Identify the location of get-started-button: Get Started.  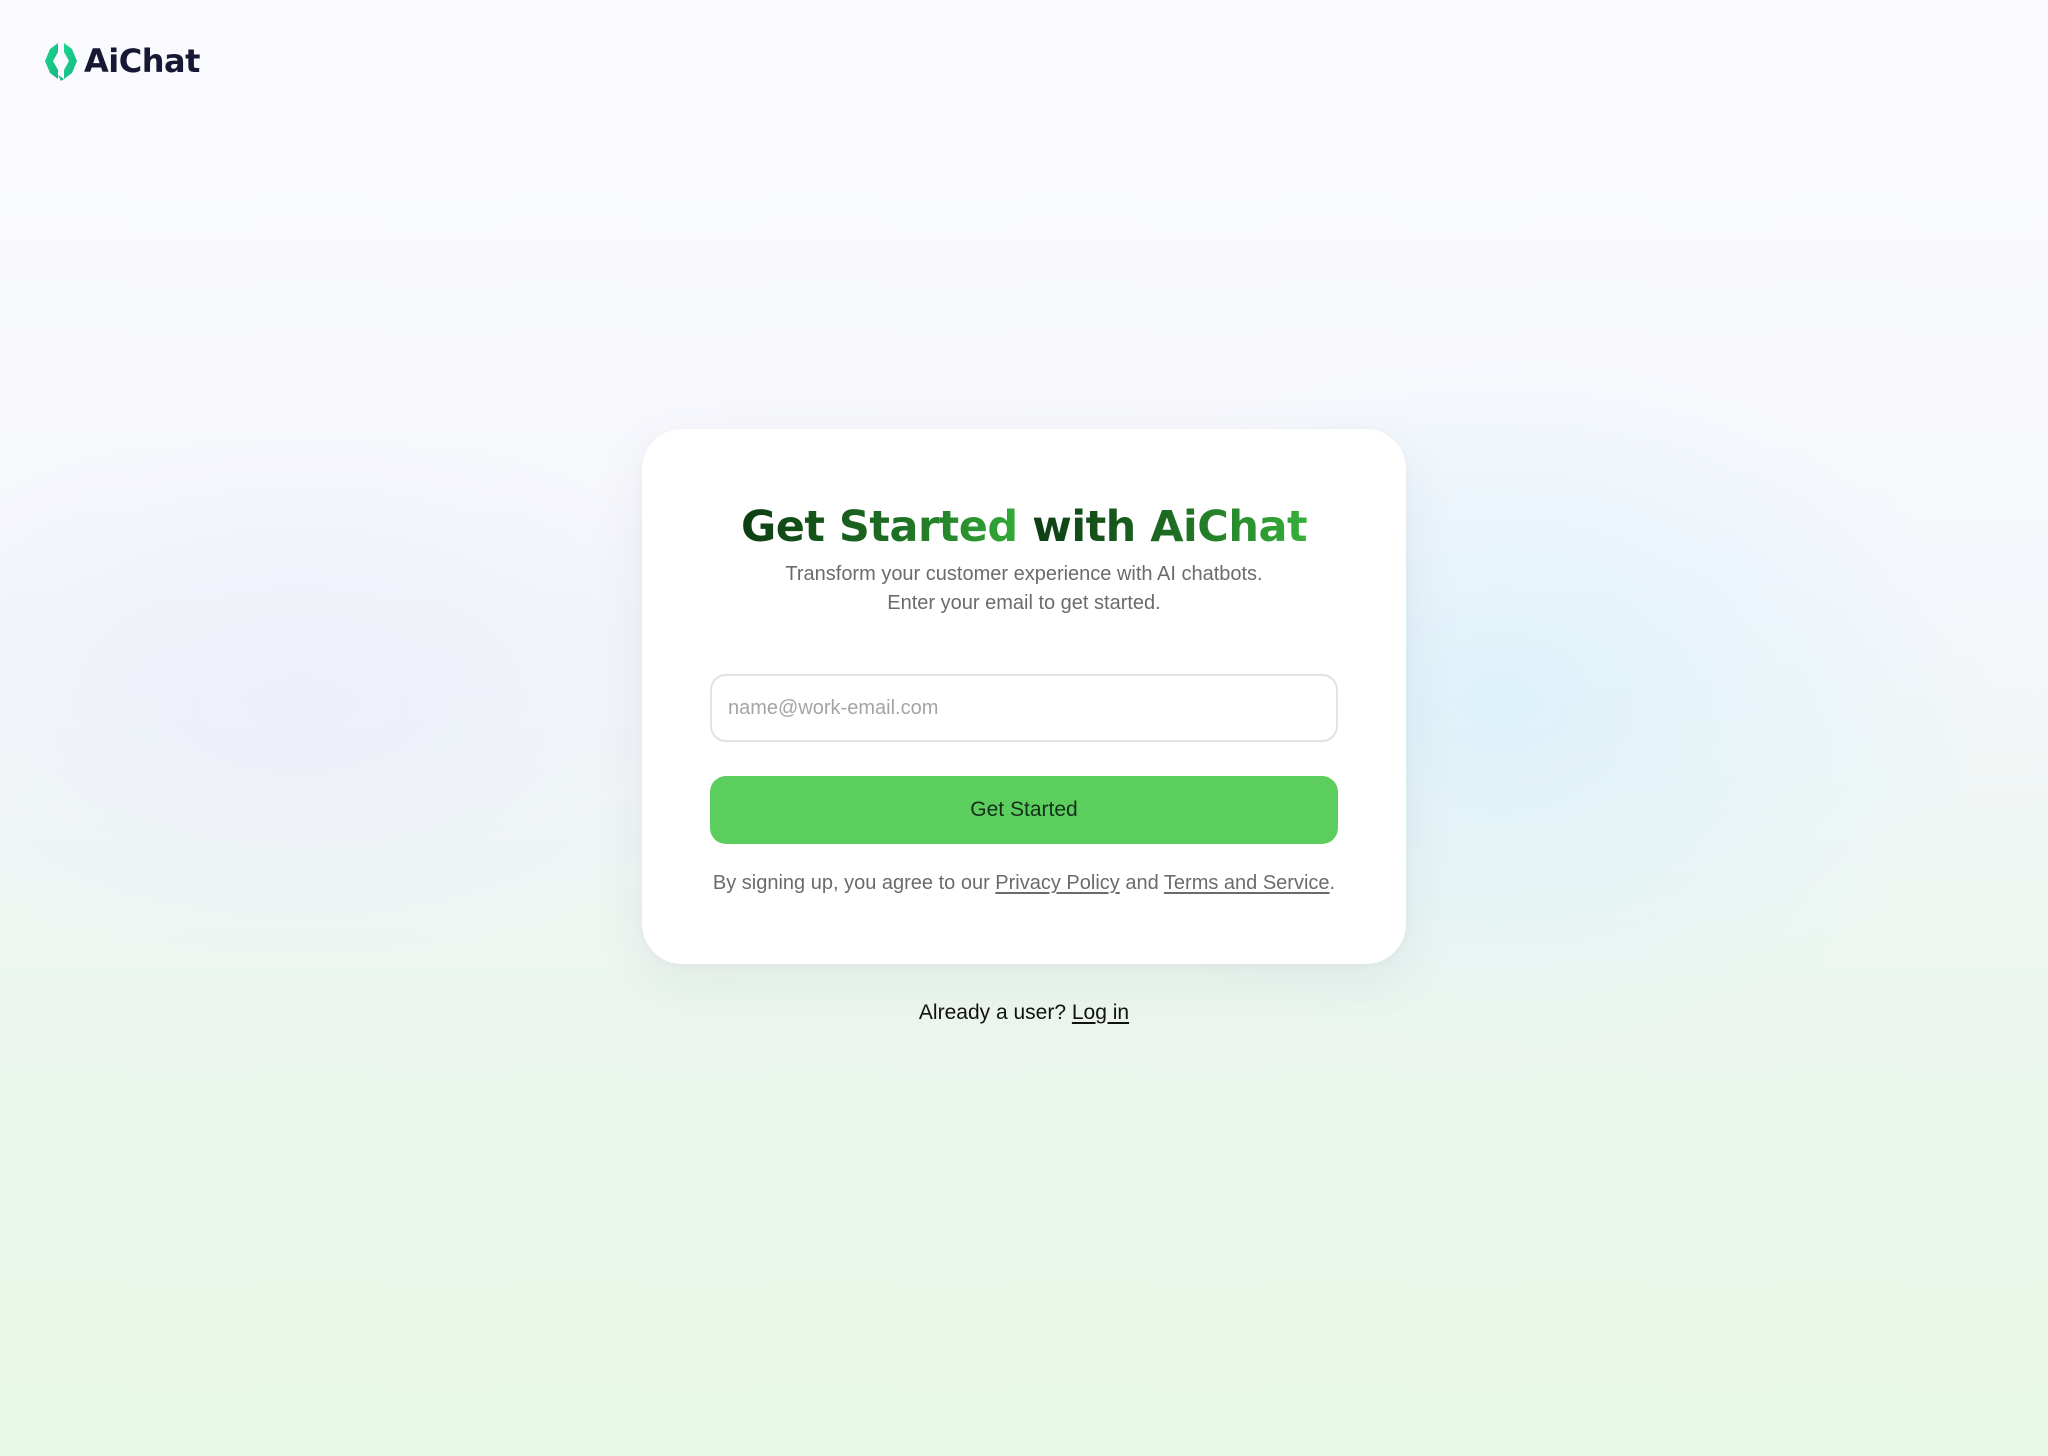
(1024, 810).